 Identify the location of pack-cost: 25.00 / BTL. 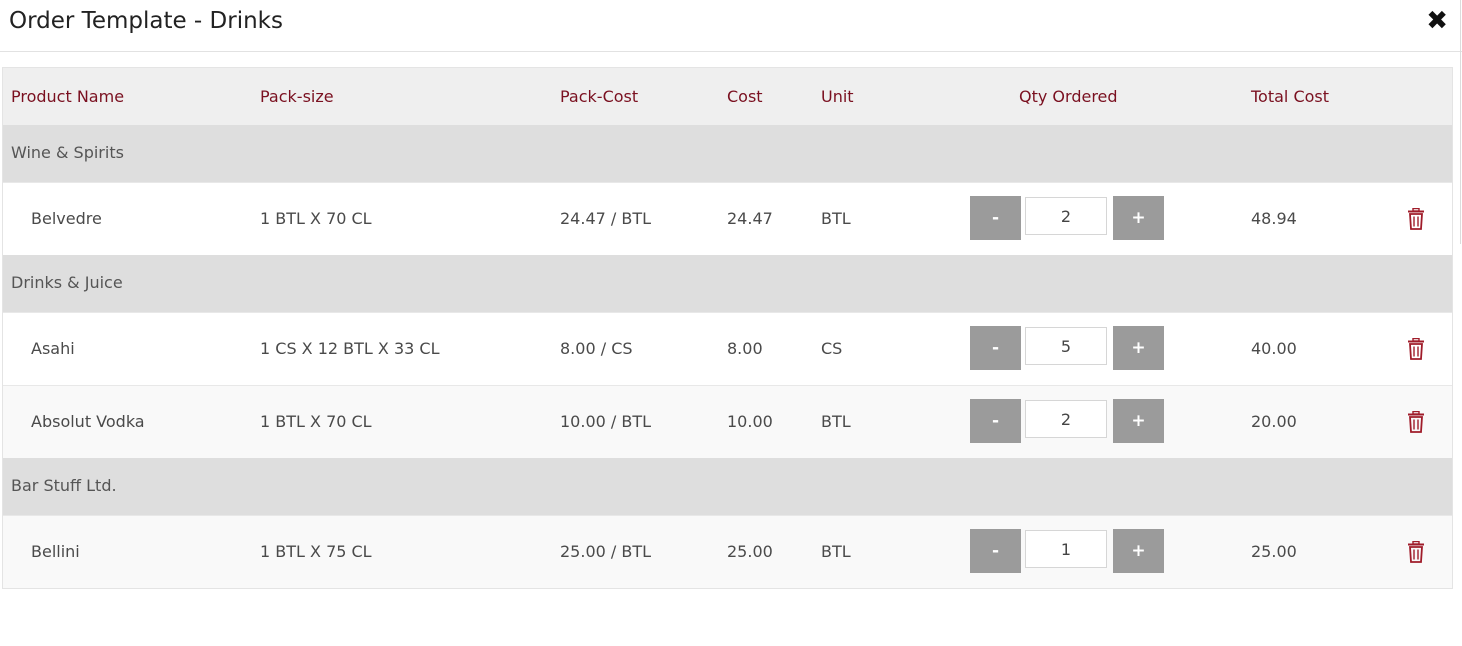
(606, 551).